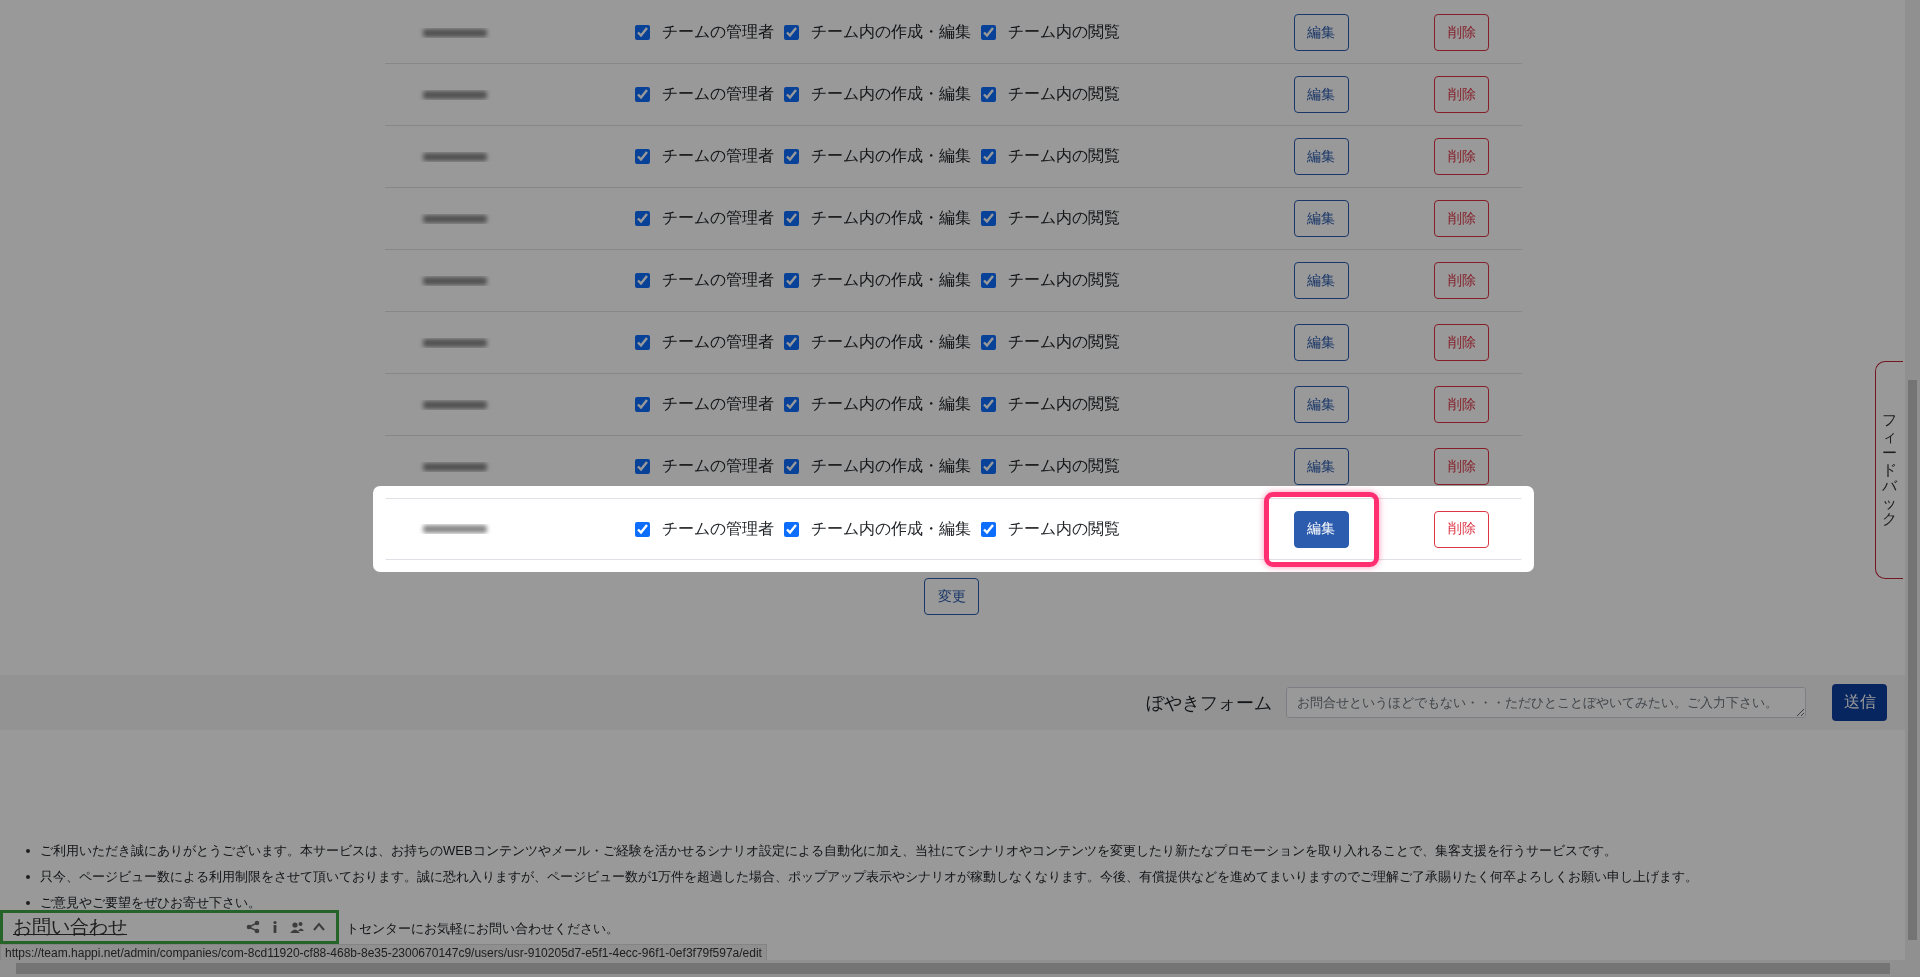 The width and height of the screenshot is (1920, 977). Describe the element at coordinates (1209, 703) in the screenshot. I see `form-label: ぼやきフォーム` at that location.